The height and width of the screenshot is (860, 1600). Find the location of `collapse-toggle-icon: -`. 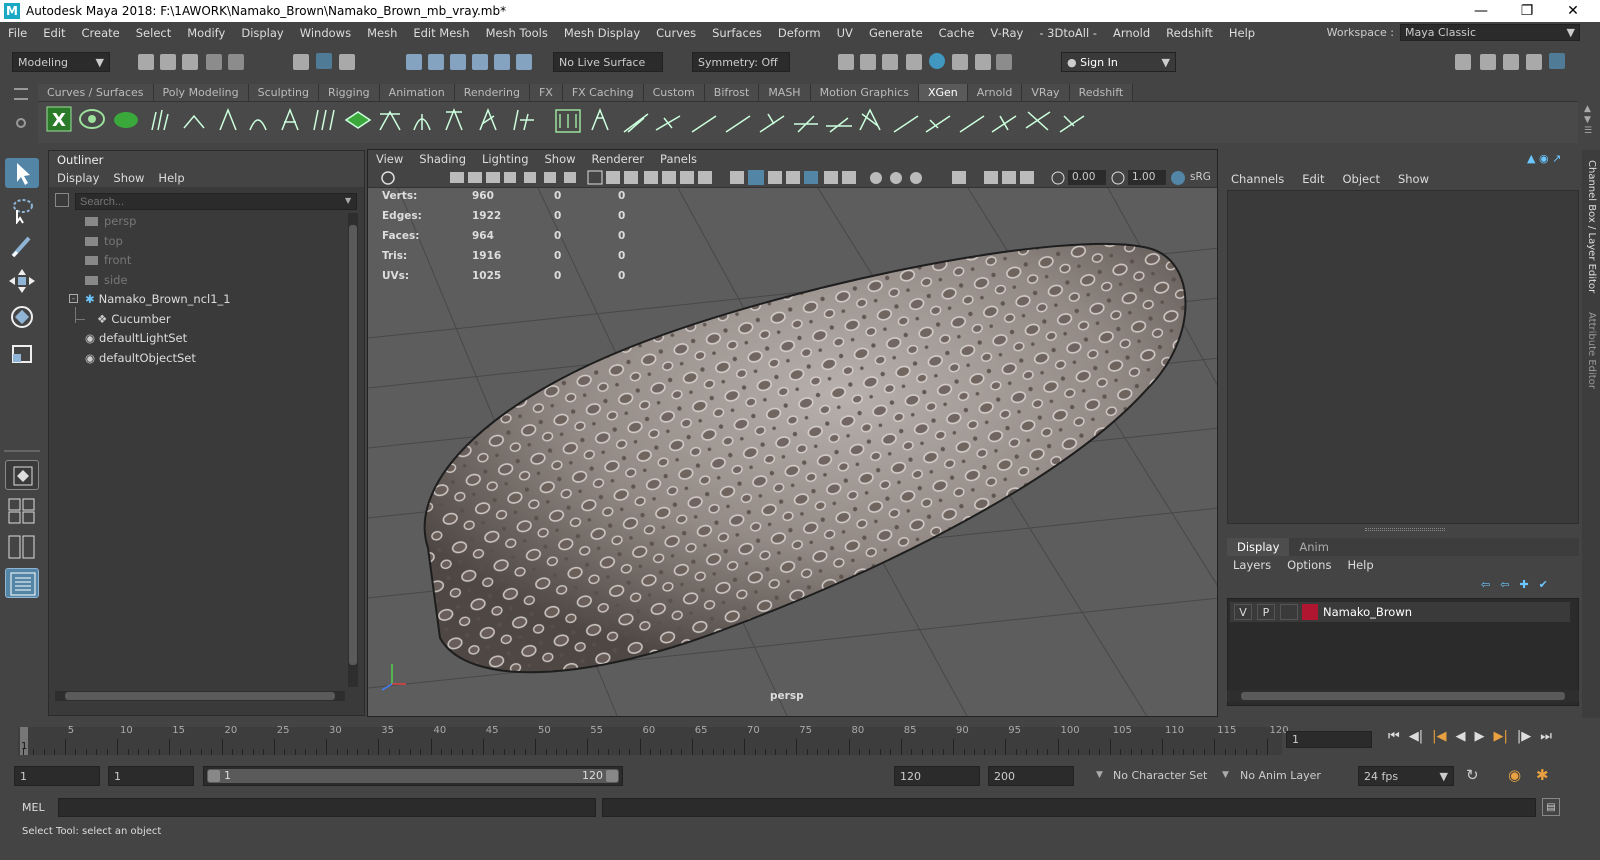

collapse-toggle-icon: - is located at coordinates (73, 298).